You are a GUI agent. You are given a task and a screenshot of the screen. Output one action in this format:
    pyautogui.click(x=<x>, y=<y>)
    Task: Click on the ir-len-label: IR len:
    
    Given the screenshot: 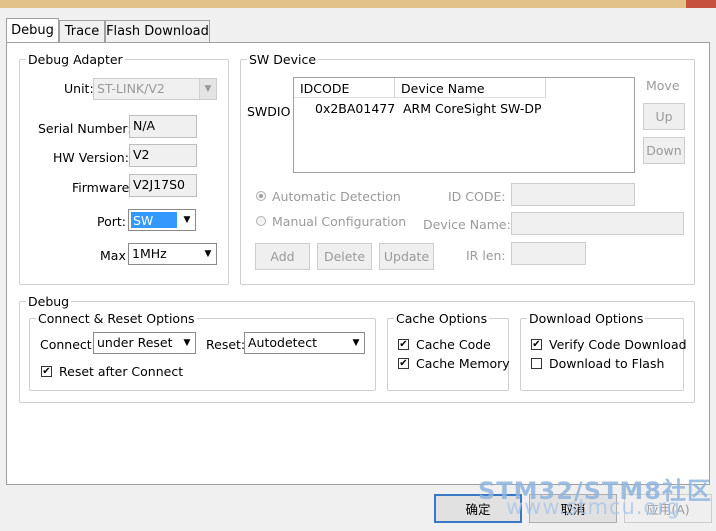 What is the action you would take?
    pyautogui.click(x=486, y=255)
    